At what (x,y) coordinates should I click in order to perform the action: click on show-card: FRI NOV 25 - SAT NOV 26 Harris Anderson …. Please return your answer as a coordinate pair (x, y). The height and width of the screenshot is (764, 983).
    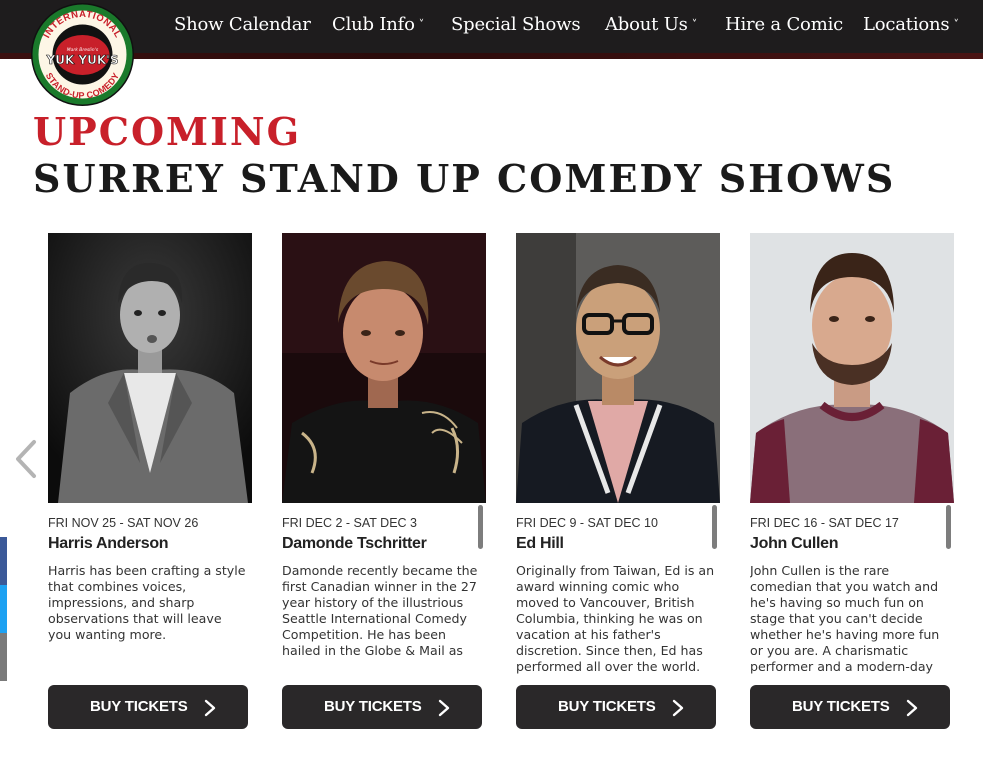
    Looking at the image, I should click on (150, 483).